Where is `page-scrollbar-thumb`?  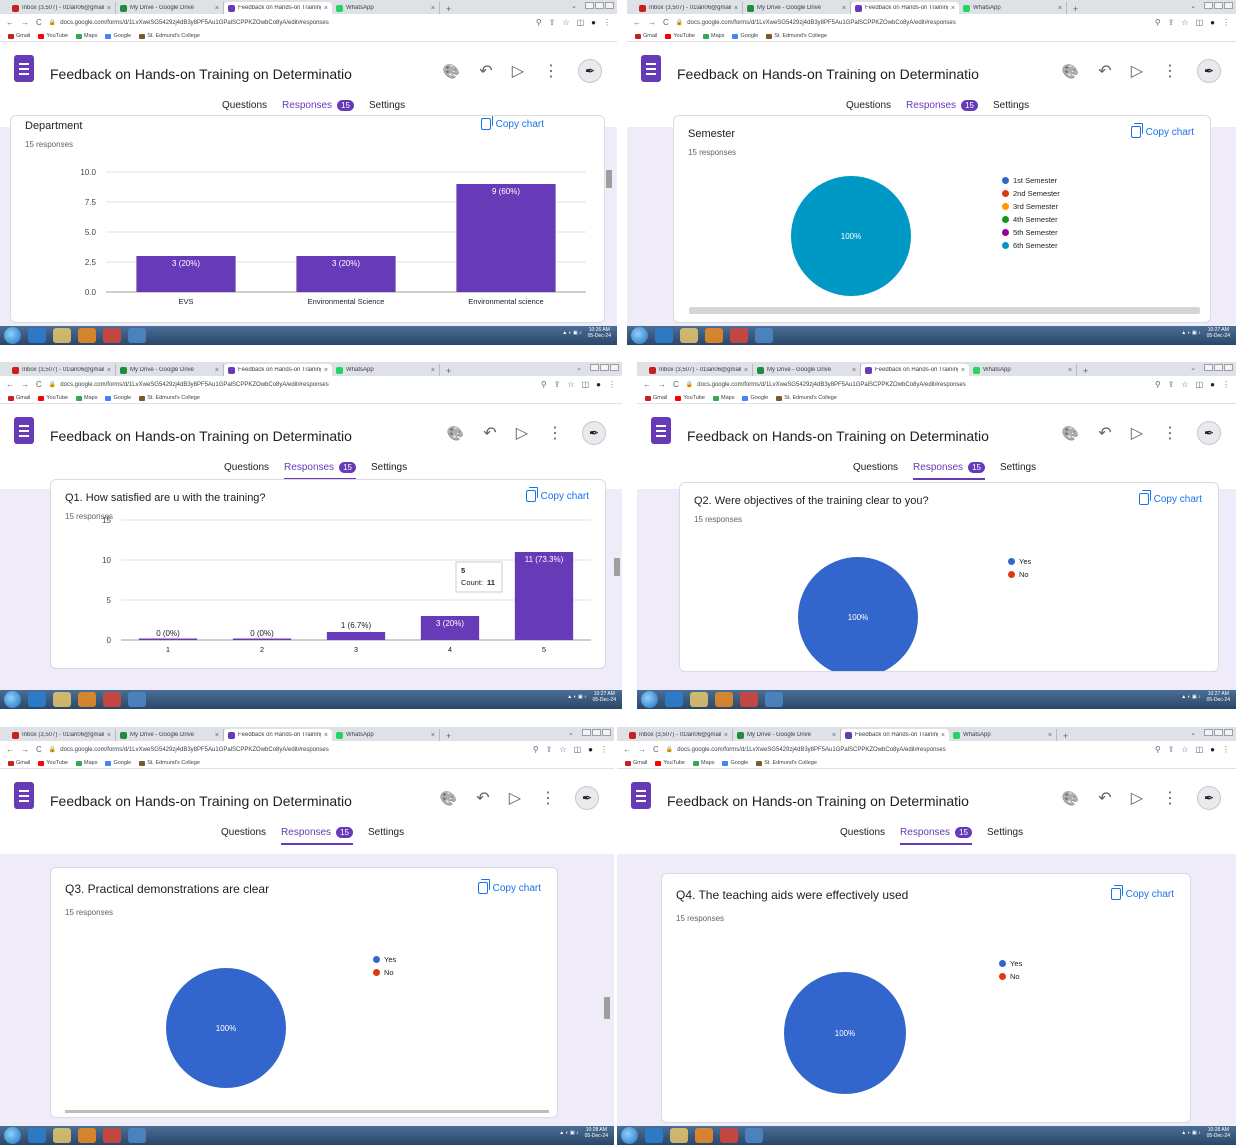 page-scrollbar-thumb is located at coordinates (607, 1008).